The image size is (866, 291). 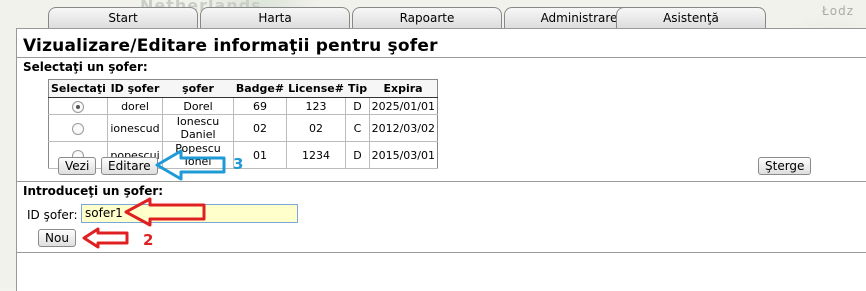 I want to click on enter-driver-label: Introduceţi un şofer:, so click(x=93, y=191).